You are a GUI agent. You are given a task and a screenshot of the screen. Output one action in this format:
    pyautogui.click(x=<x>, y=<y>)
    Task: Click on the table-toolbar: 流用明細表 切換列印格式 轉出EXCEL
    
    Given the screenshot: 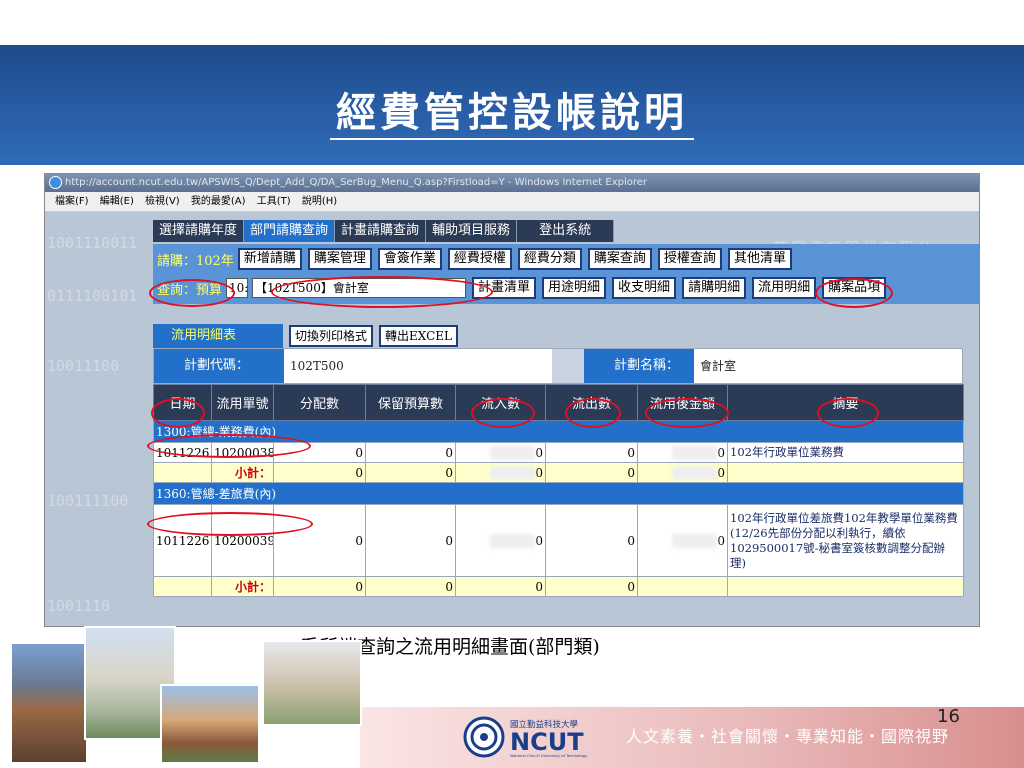 What is the action you would take?
    pyautogui.click(x=558, y=336)
    